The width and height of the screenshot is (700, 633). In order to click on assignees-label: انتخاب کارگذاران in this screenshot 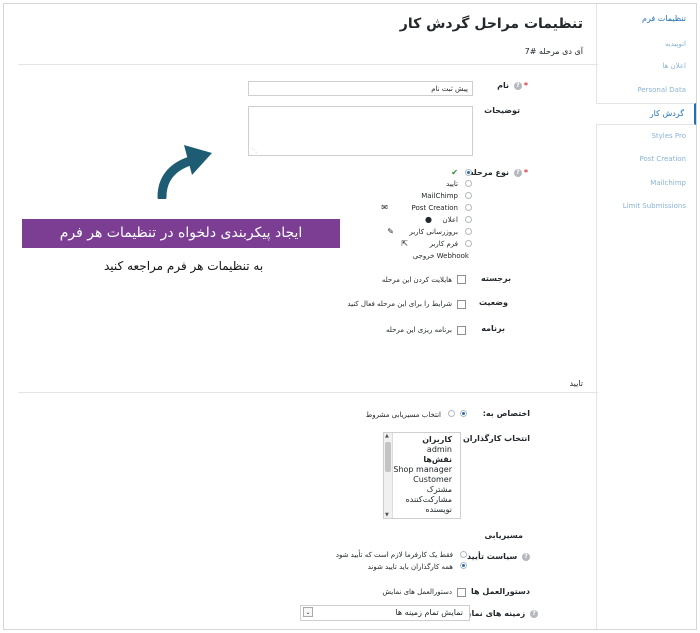, I will do `click(496, 438)`.